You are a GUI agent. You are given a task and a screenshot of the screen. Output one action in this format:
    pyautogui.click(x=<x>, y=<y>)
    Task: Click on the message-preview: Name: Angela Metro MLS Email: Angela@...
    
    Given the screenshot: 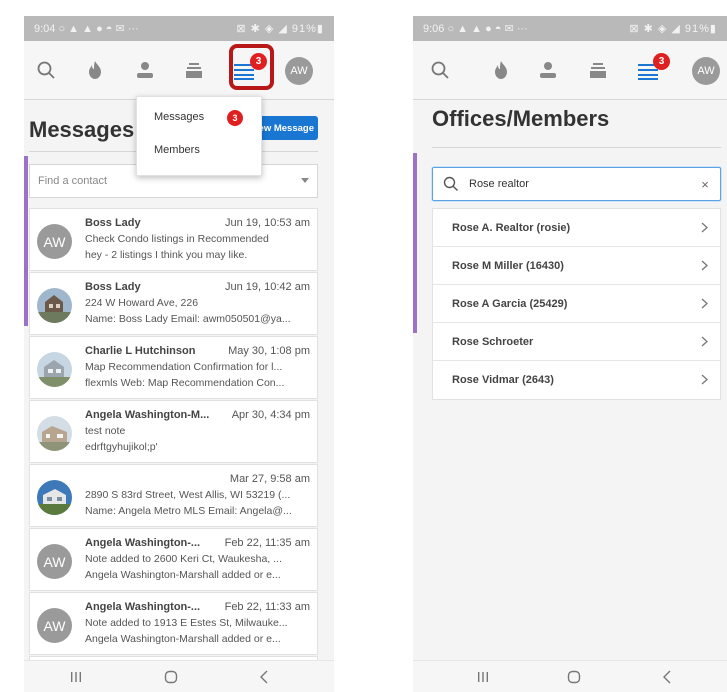 What is the action you would take?
    pyautogui.click(x=188, y=511)
    